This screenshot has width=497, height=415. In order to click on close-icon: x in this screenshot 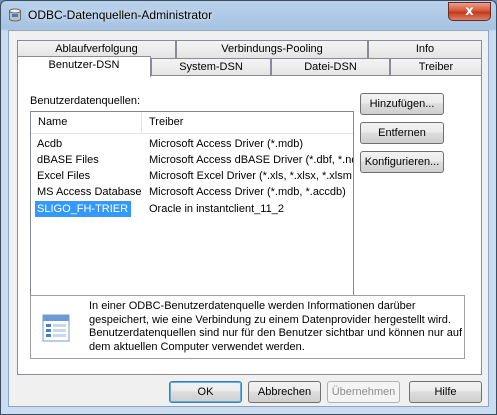, I will do `click(469, 11)`.